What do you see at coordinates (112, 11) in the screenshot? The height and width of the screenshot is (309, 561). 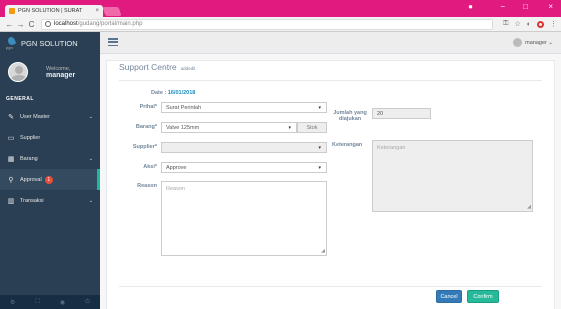 I see `new-tab-button` at bounding box center [112, 11].